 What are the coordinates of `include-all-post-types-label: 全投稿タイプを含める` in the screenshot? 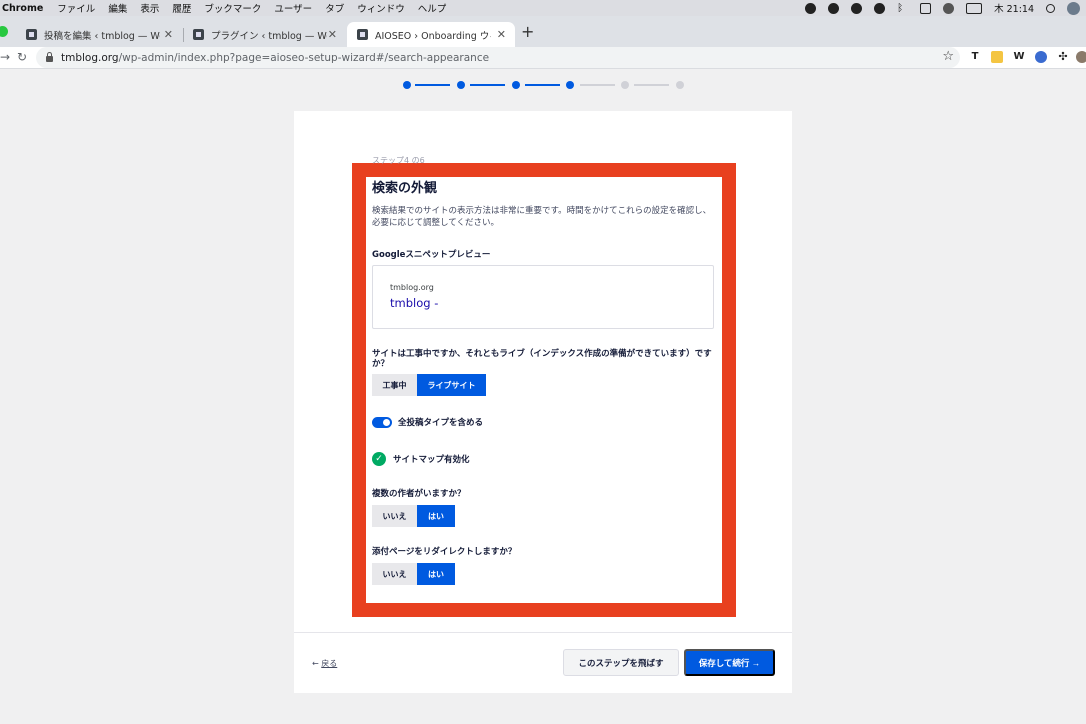 It's located at (441, 423).